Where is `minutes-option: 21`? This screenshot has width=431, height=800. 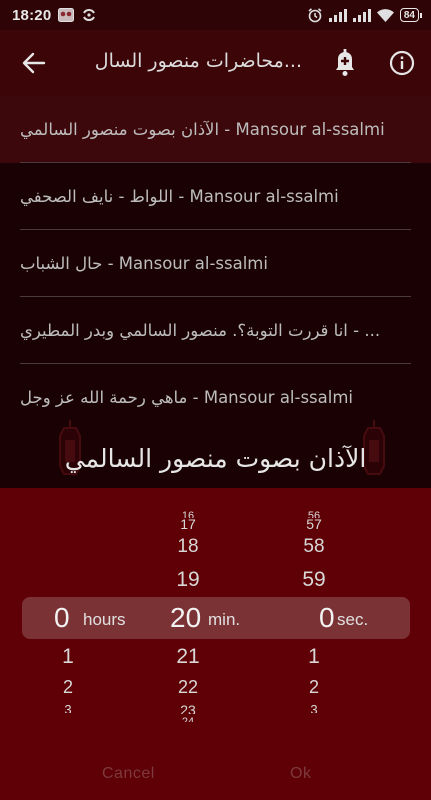 minutes-option: 21 is located at coordinates (188, 657).